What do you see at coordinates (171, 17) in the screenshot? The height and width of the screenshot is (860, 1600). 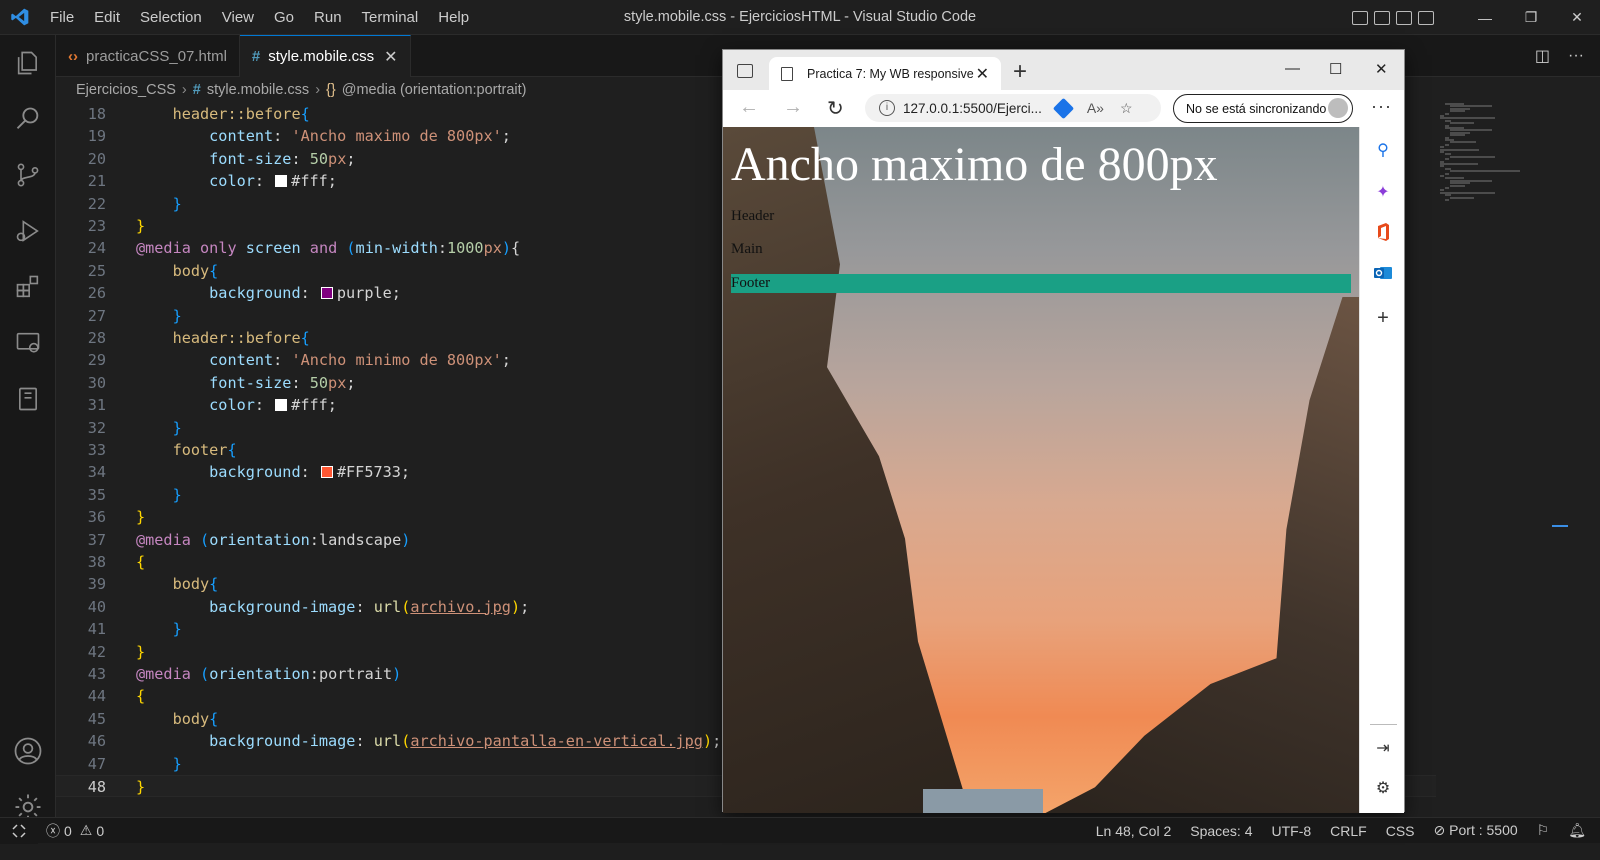 I see `menu-selection: Selection` at bounding box center [171, 17].